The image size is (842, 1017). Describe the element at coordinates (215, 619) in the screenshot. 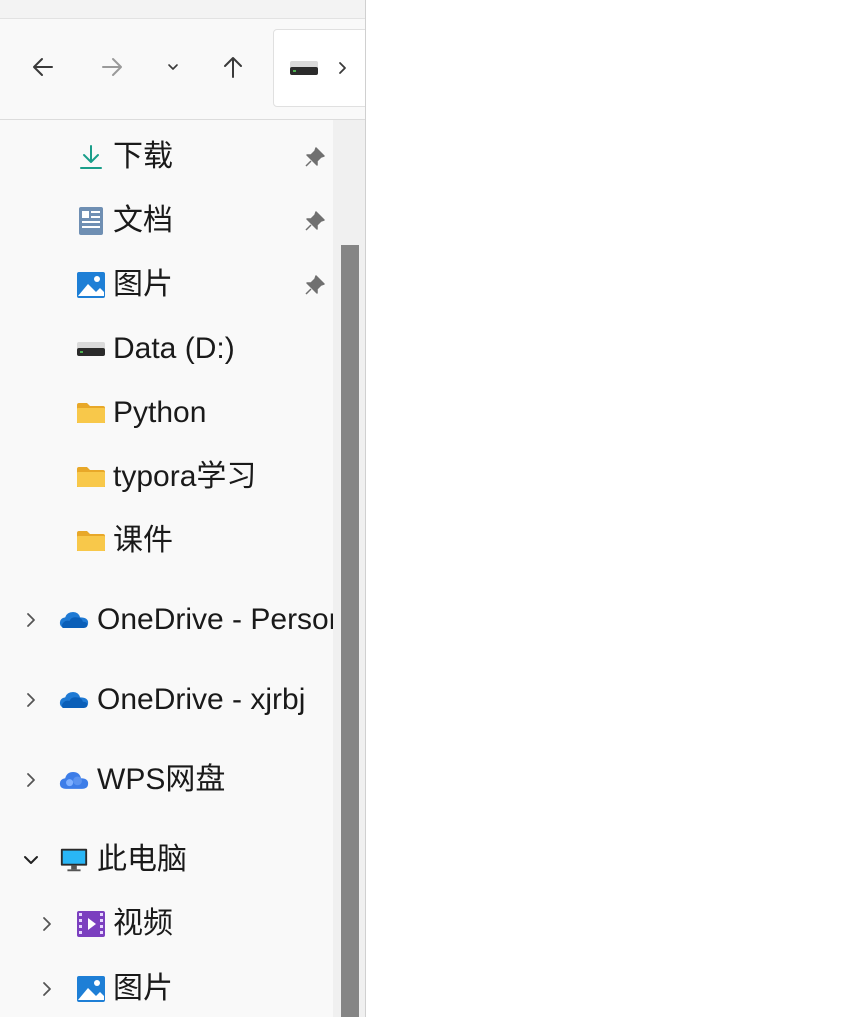

I see `nav-item-label: OneDrive - Personal` at that location.